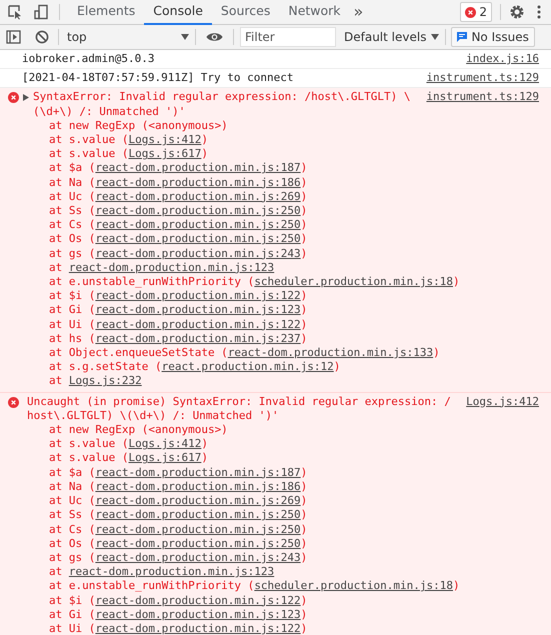  What do you see at coordinates (246, 12) in the screenshot?
I see `panel-tab: Sources` at bounding box center [246, 12].